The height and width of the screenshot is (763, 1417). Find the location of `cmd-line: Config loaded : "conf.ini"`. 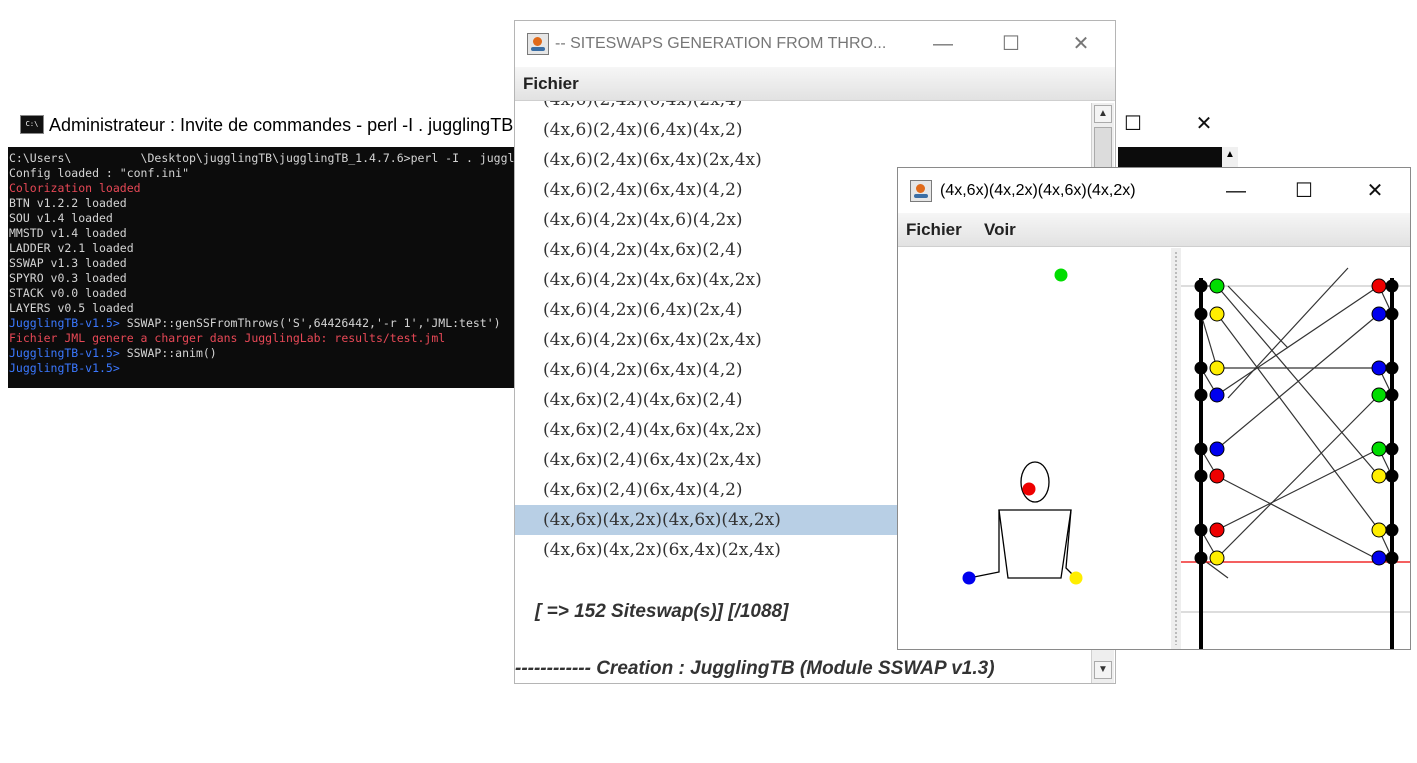

cmd-line: Config loaded : "conf.ini" is located at coordinates (263, 173).